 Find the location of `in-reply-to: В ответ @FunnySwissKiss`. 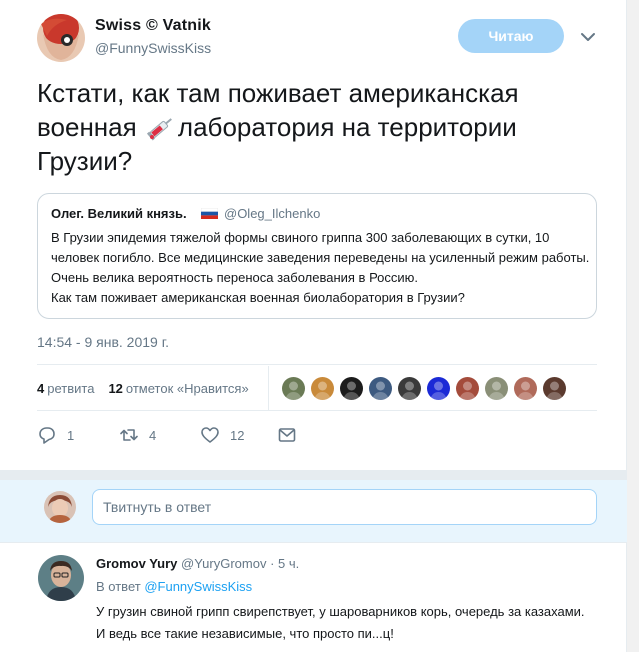

in-reply-to: В ответ @FunnySwissKiss is located at coordinates (174, 586).